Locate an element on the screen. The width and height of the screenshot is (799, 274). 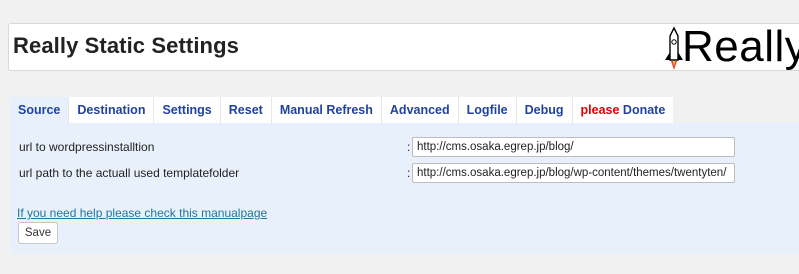
tab-label: Debug is located at coordinates (544, 110).